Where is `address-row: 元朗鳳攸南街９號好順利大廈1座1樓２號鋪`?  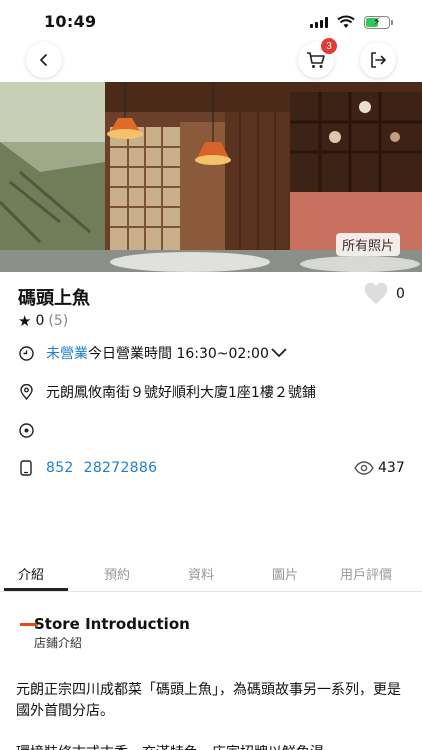
address-row: 元朗鳳攸南街９號好順利大廈1座1樓２號鋪 is located at coordinates (167, 392).